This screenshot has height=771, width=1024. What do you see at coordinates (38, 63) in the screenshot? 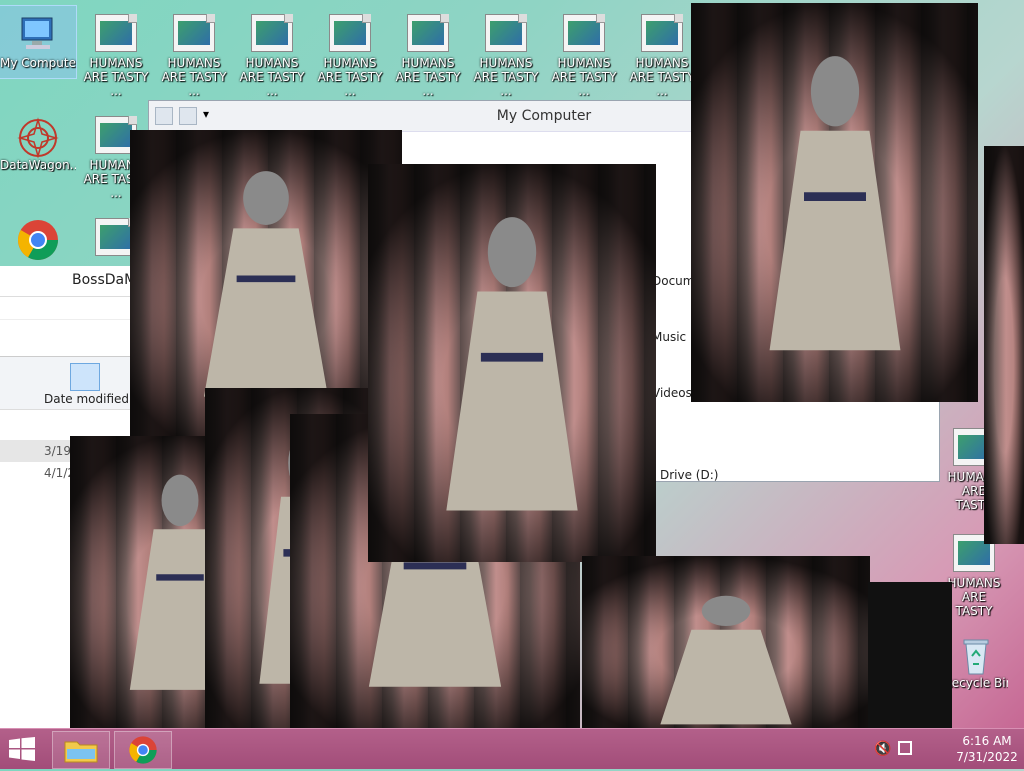
I see `desktop-icon-label: My Computer` at bounding box center [38, 63].